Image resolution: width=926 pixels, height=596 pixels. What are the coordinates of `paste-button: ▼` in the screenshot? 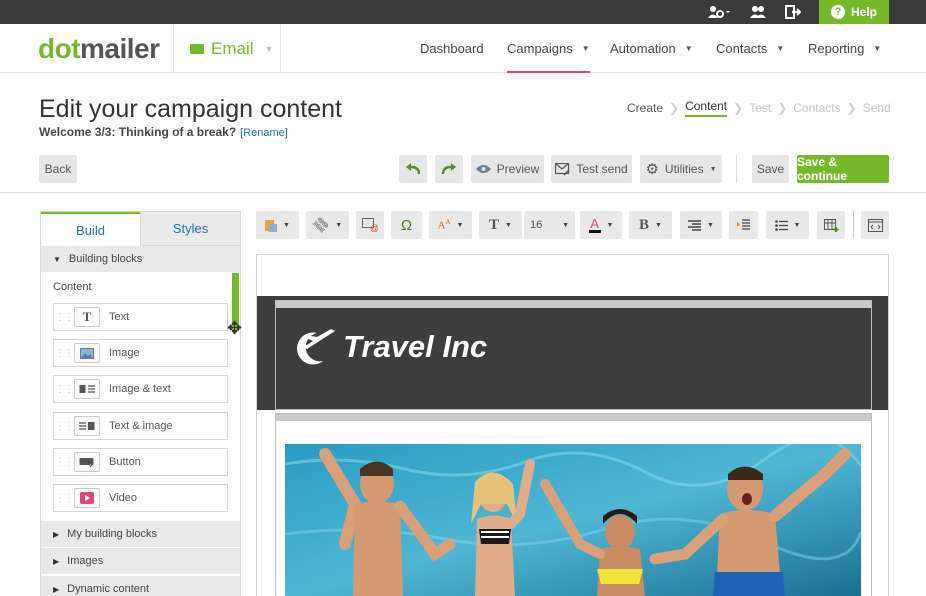 It's located at (277, 225).